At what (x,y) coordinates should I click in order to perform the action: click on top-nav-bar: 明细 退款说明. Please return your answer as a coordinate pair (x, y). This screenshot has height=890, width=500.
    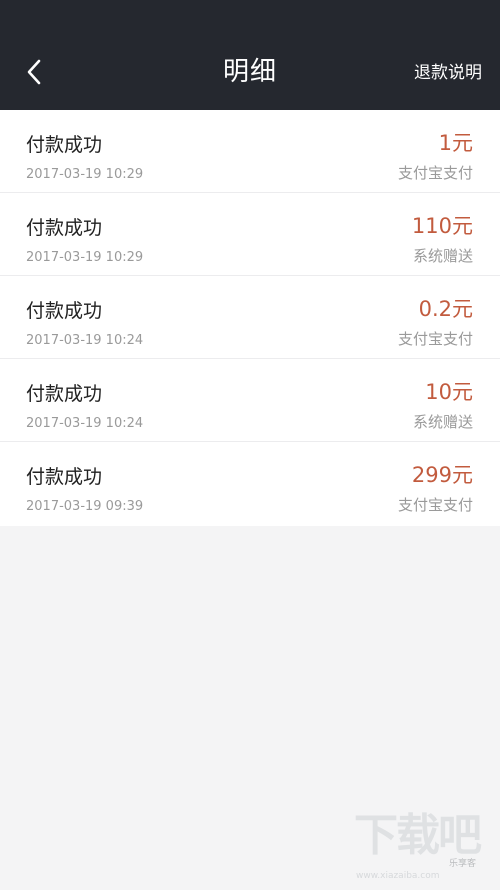
    Looking at the image, I should click on (250, 55).